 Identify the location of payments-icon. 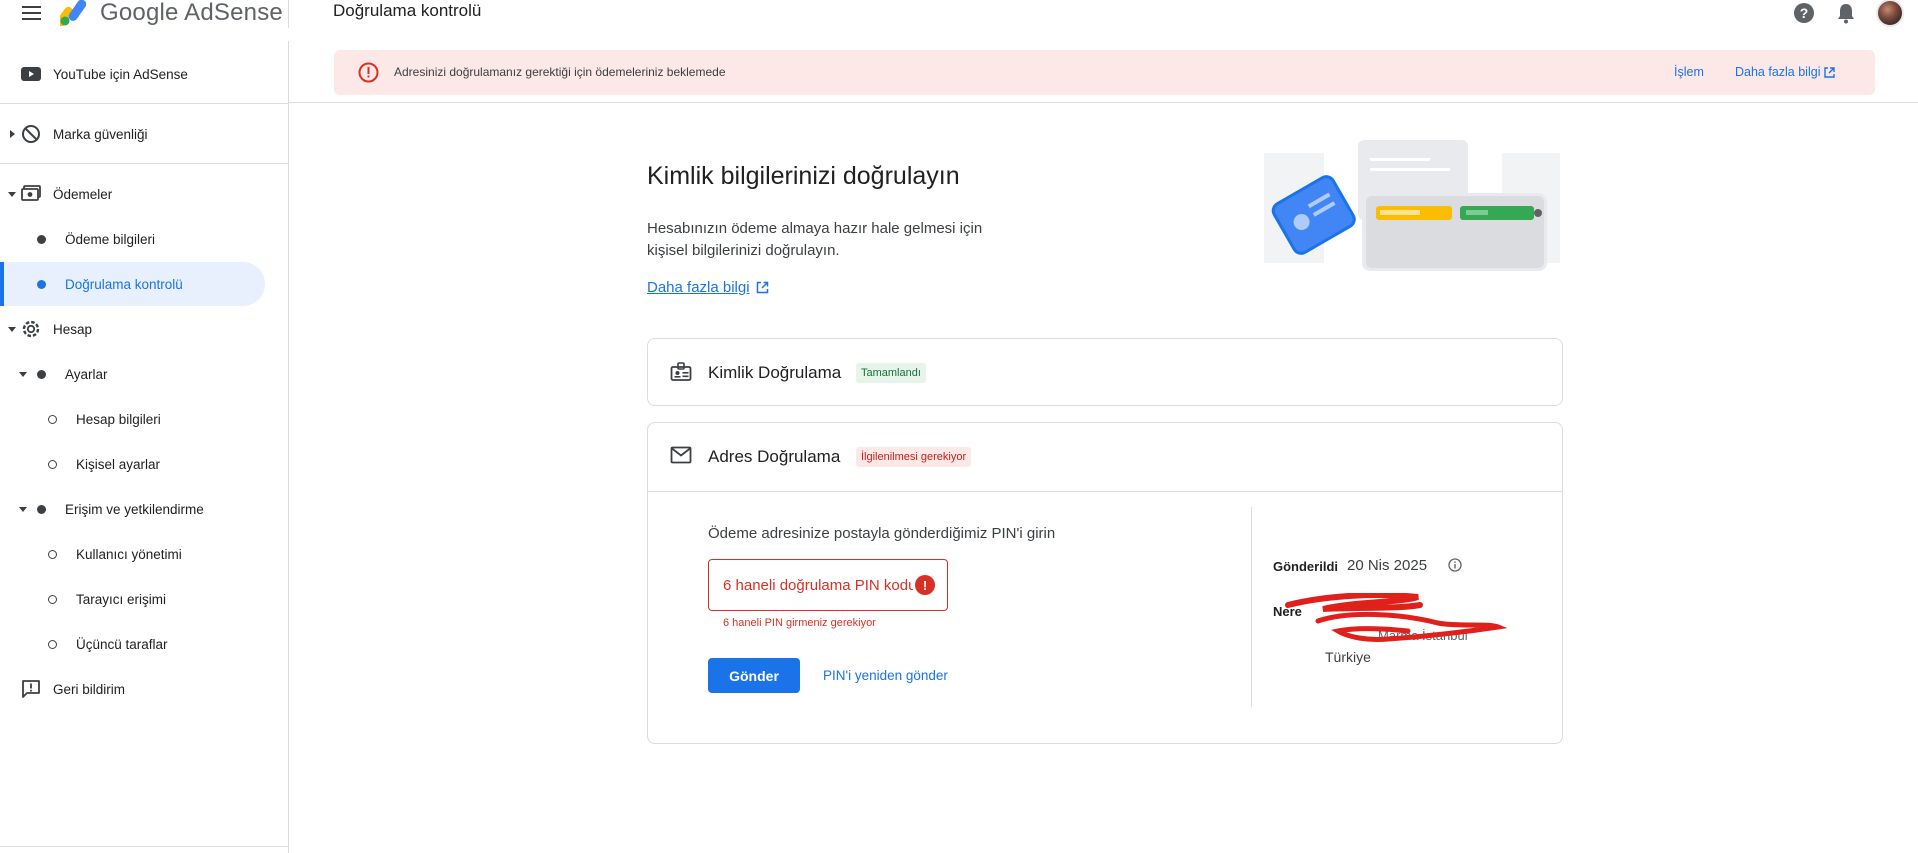
(31, 194).